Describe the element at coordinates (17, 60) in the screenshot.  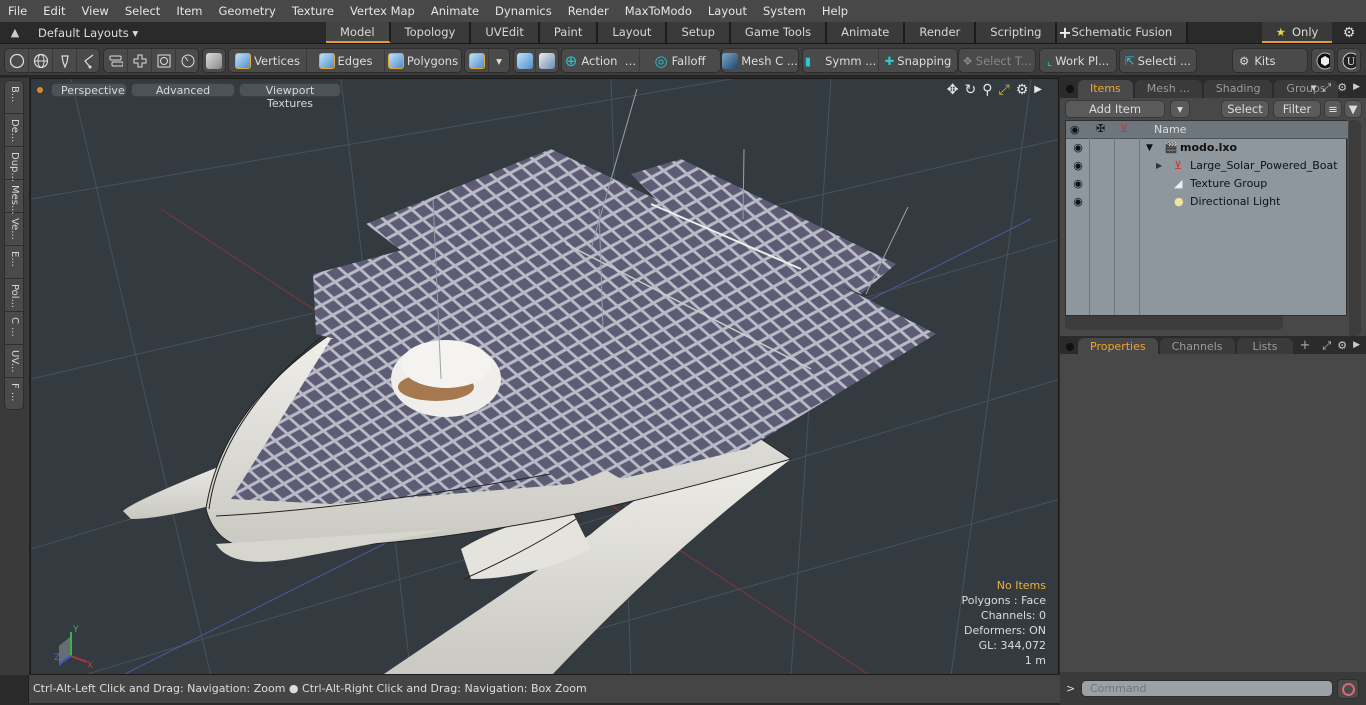
I see `circle-select-icon` at that location.